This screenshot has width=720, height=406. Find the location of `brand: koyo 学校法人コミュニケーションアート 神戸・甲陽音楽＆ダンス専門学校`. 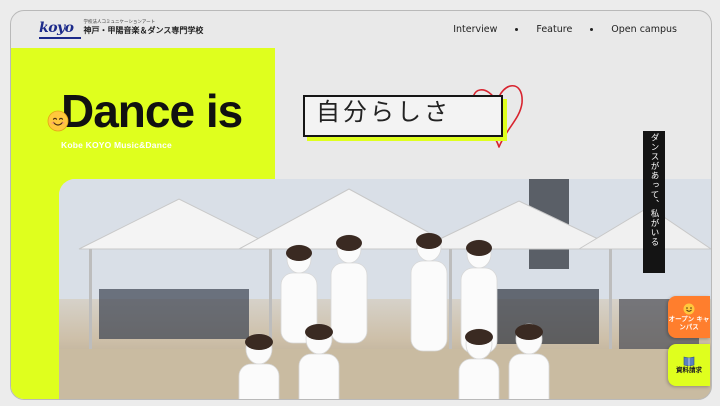

brand: koyo 学校法人コミュニケーションアート 神戸・甲陽音楽＆ダンス専門学校 is located at coordinates (121, 28).